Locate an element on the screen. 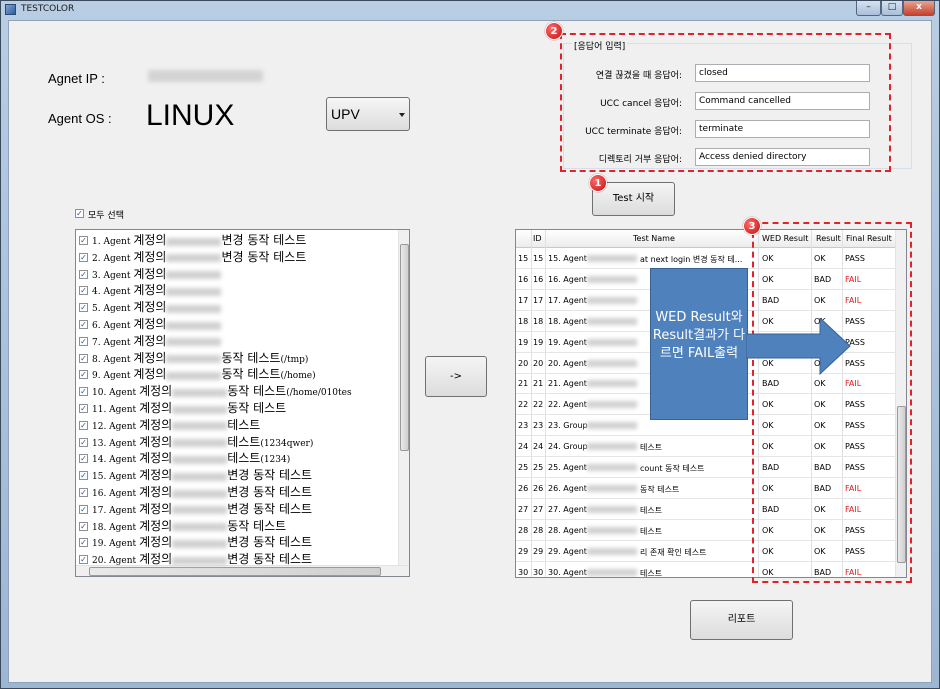  item-num: 13. Agent is located at coordinates (114, 443).